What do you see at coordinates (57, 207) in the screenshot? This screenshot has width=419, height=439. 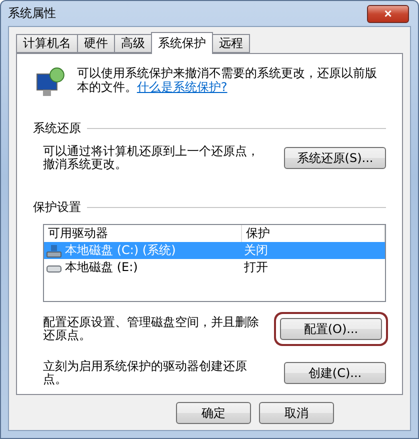 I see `group-title: 保护设置` at bounding box center [57, 207].